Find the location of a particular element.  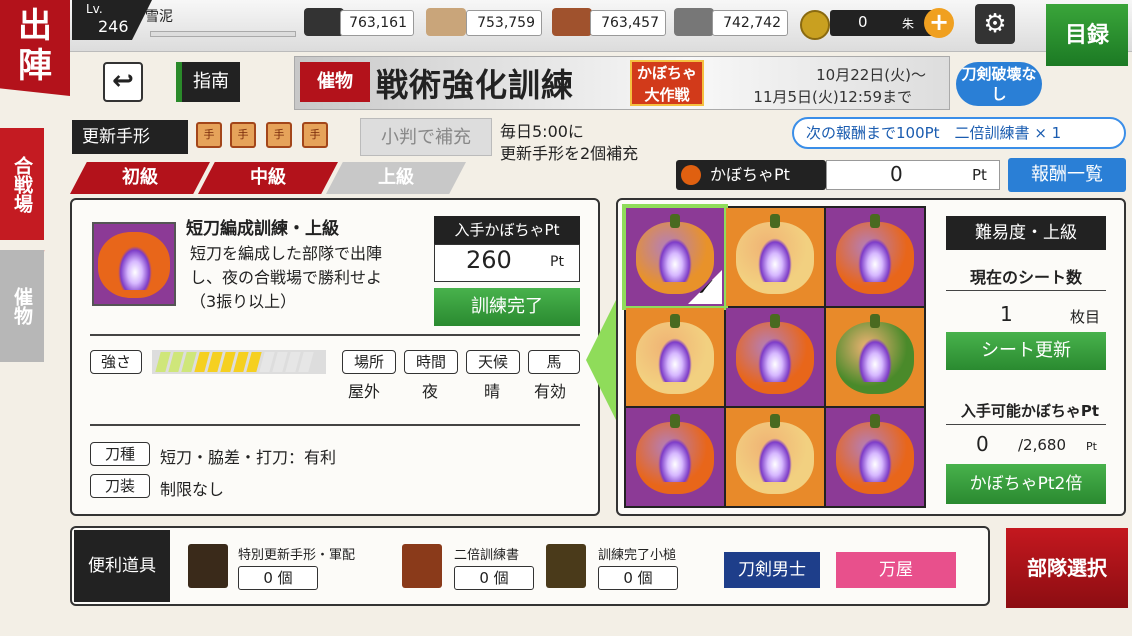

sortie-badge: 出陣 is located at coordinates (35, 48).